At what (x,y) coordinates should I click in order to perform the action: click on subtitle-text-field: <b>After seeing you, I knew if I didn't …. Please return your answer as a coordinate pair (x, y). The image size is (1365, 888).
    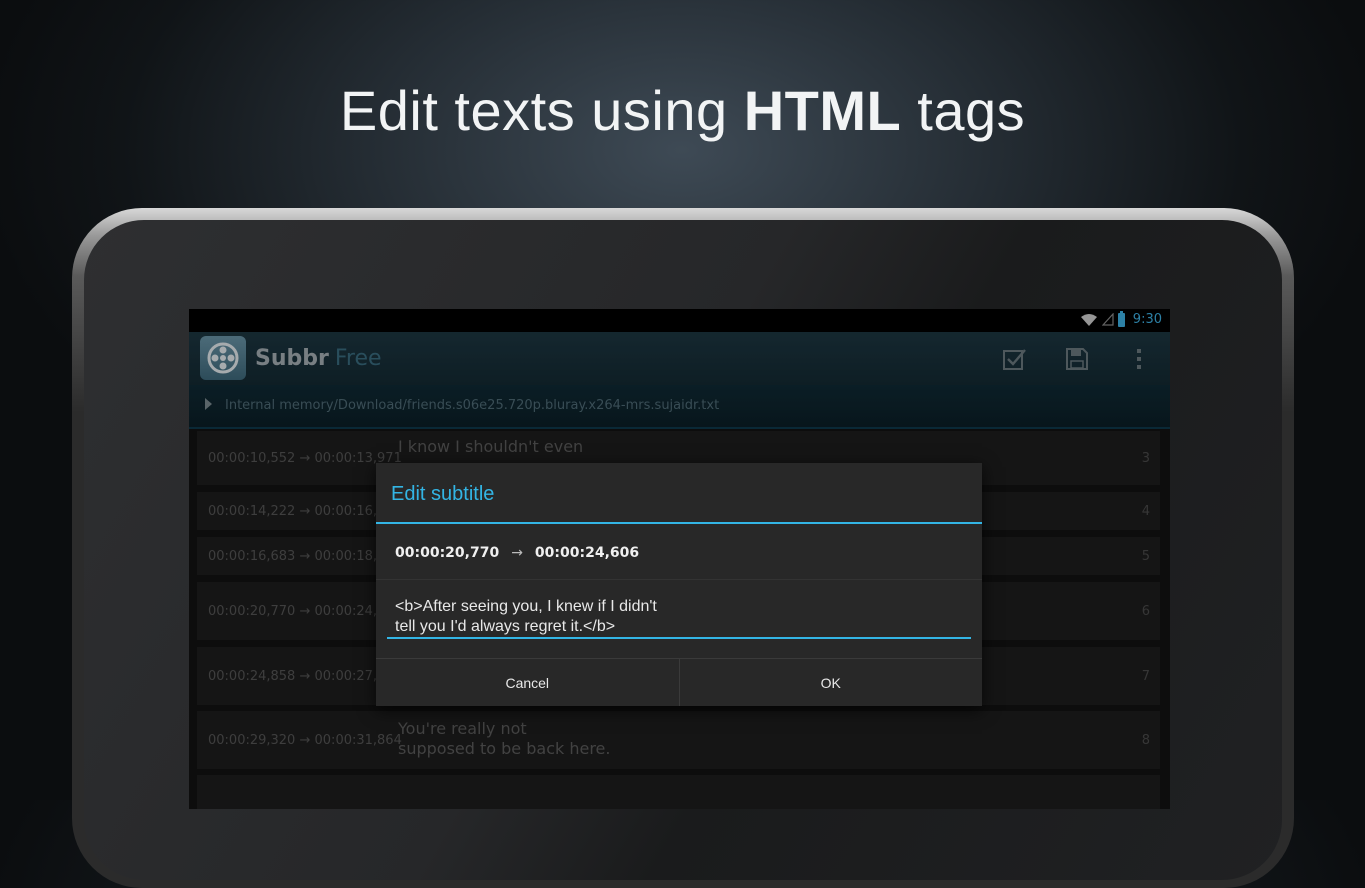
    Looking at the image, I should click on (679, 615).